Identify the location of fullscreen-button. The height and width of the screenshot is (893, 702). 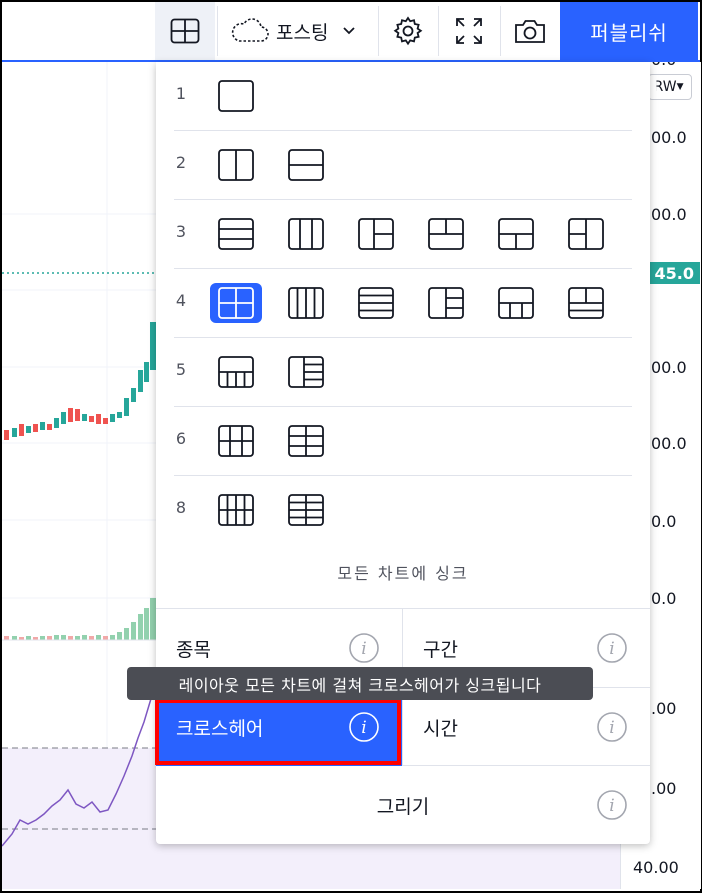
(469, 31).